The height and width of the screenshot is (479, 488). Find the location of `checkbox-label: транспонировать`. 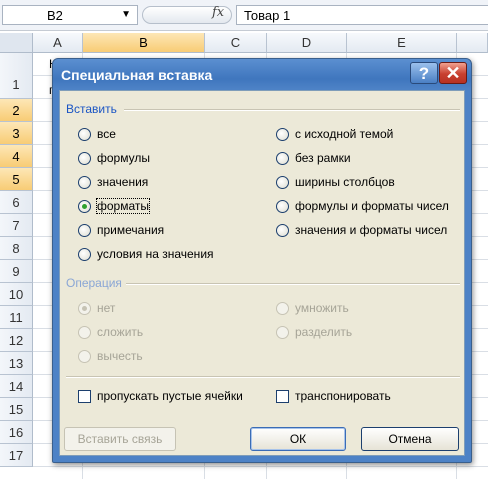

checkbox-label: транспонировать is located at coordinates (343, 396).